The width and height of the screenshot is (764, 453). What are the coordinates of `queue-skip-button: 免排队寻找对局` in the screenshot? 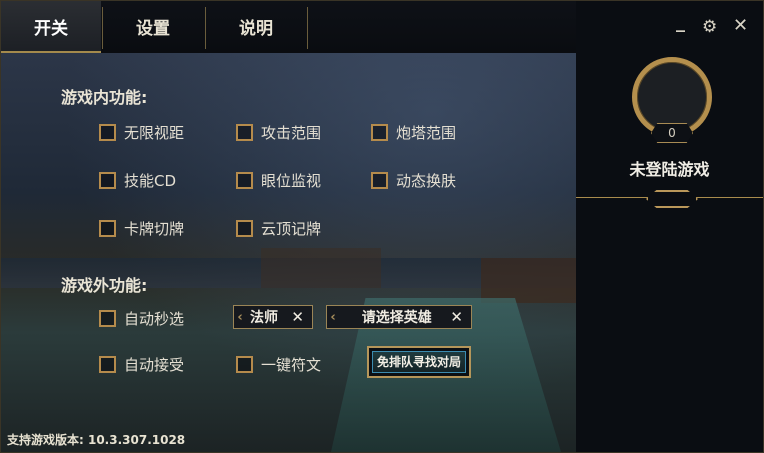 It's located at (419, 362).